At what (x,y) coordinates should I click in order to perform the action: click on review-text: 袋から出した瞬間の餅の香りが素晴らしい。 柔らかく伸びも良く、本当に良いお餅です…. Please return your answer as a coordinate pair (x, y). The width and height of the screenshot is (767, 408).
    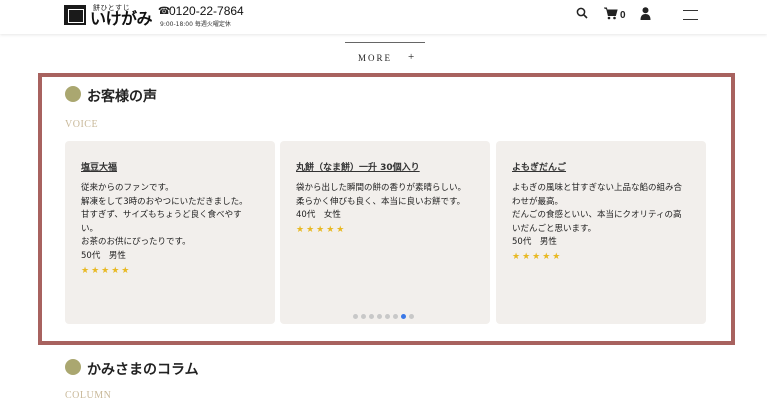
    Looking at the image, I should click on (381, 202).